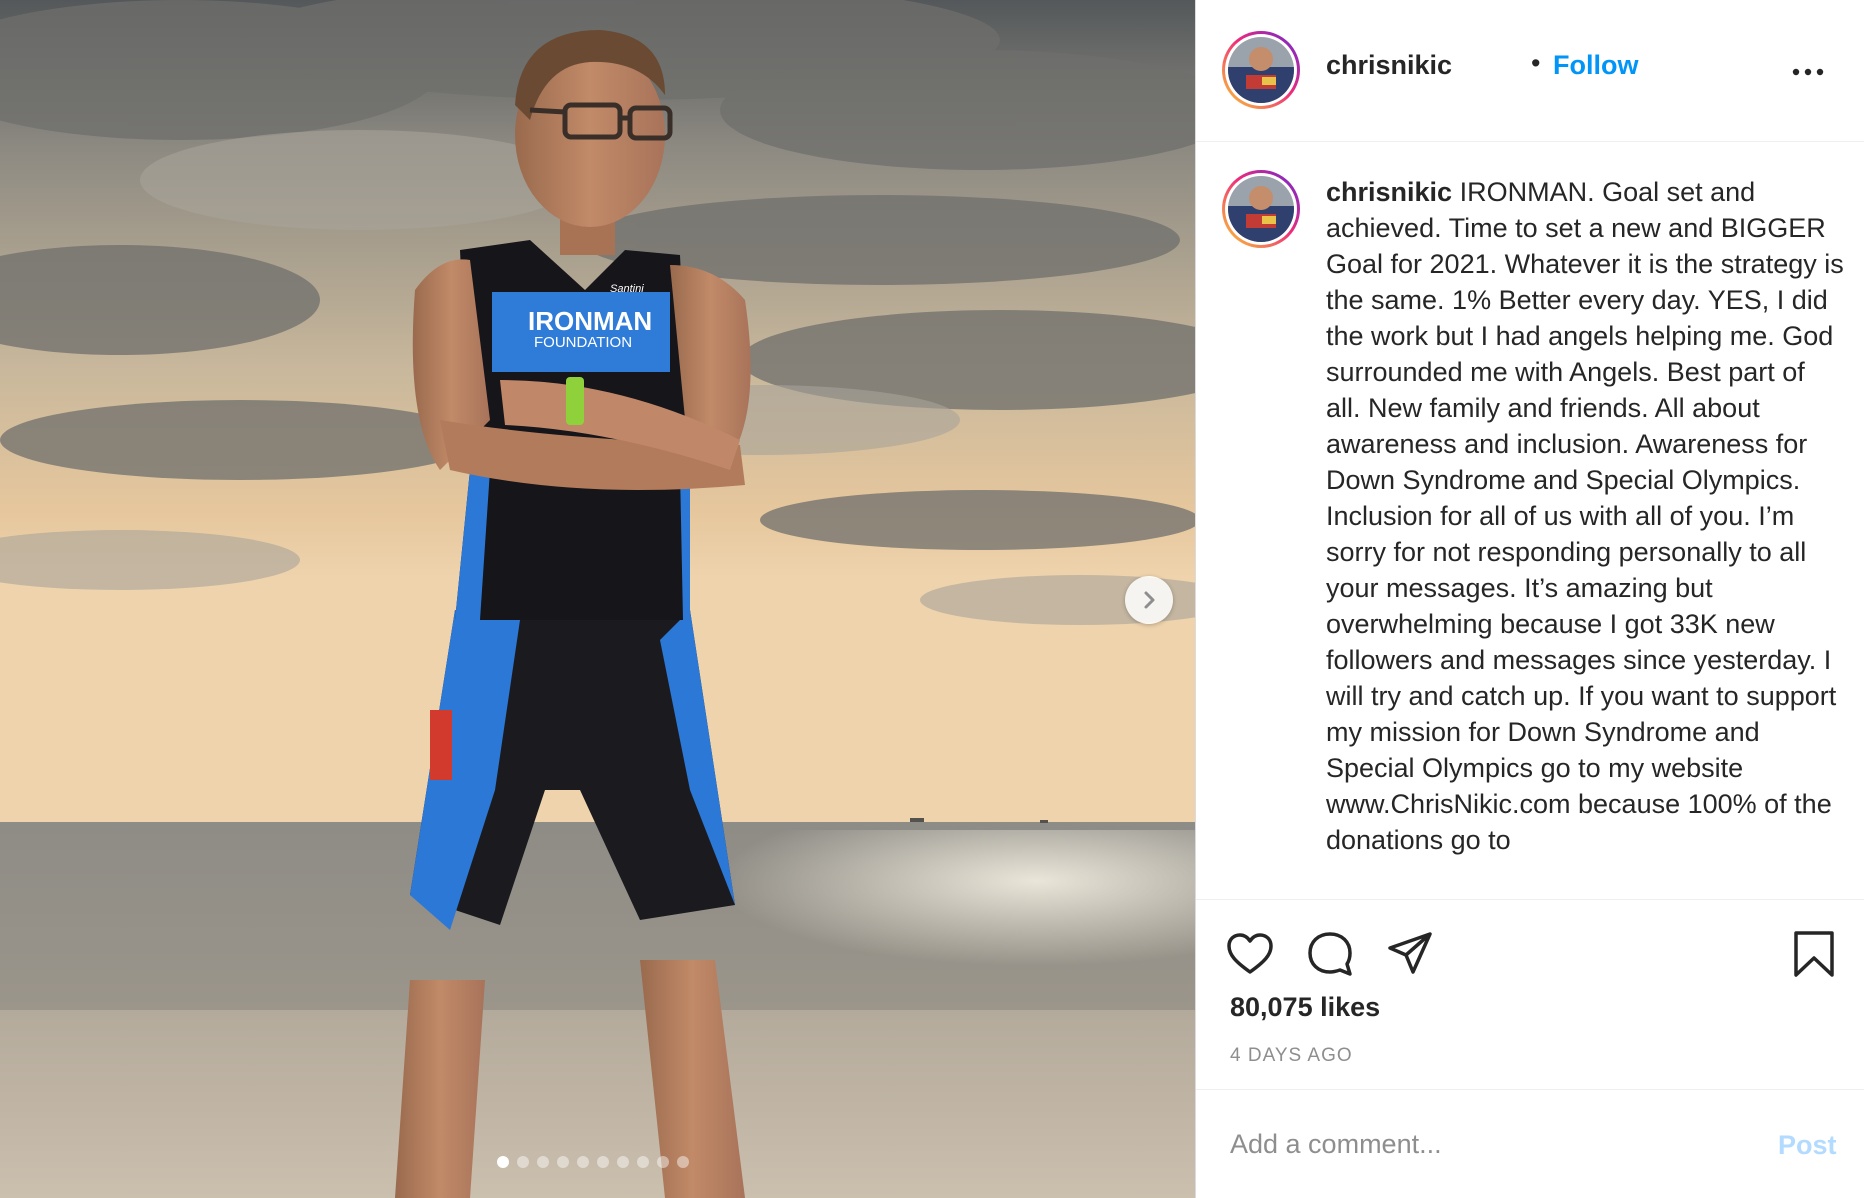  What do you see at coordinates (1291, 1056) in the screenshot?
I see `post-timestamp: 4 DAYS AGO` at bounding box center [1291, 1056].